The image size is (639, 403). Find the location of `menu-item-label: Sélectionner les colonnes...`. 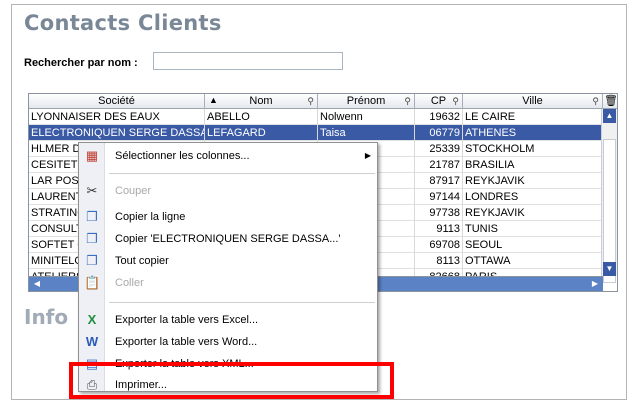

menu-item-label: Sélectionner les colonnes... is located at coordinates (182, 156).